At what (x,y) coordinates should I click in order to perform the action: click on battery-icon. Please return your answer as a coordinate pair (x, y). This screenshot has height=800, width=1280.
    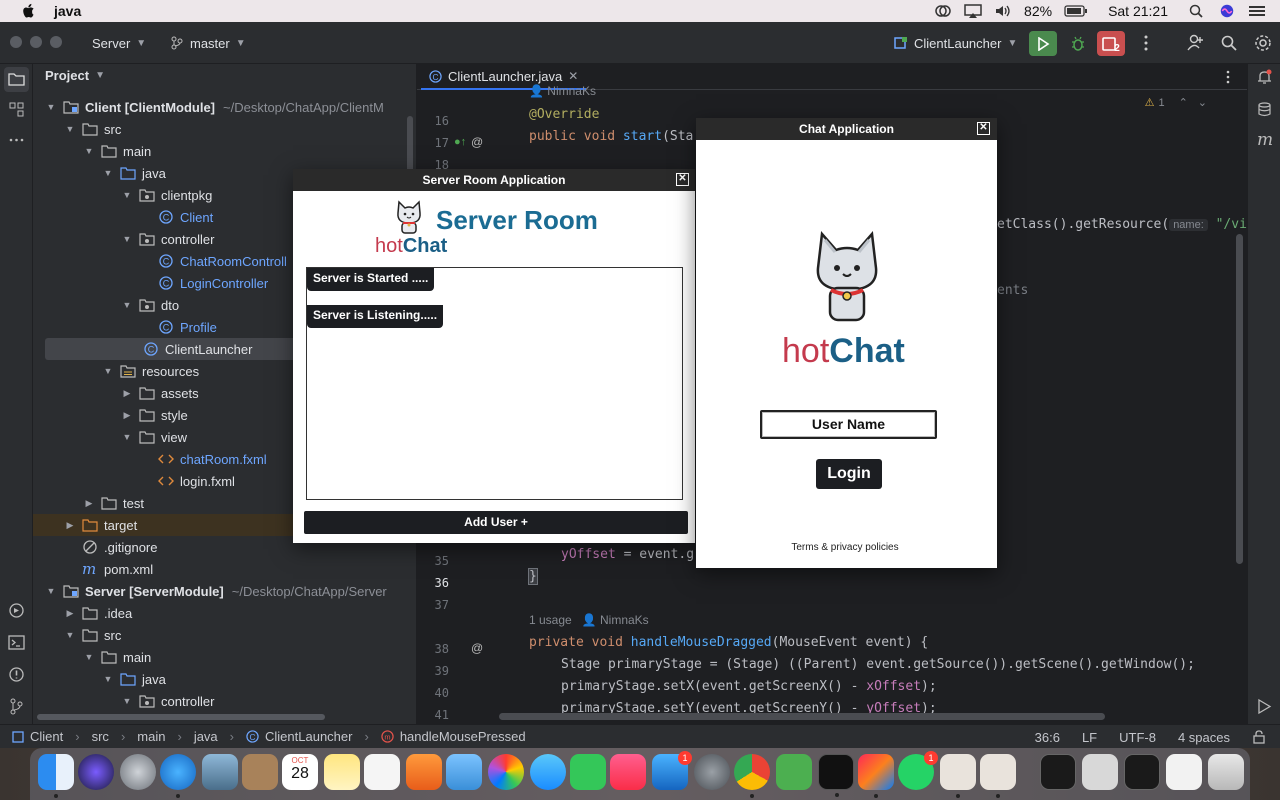
    Looking at the image, I should click on (1076, 11).